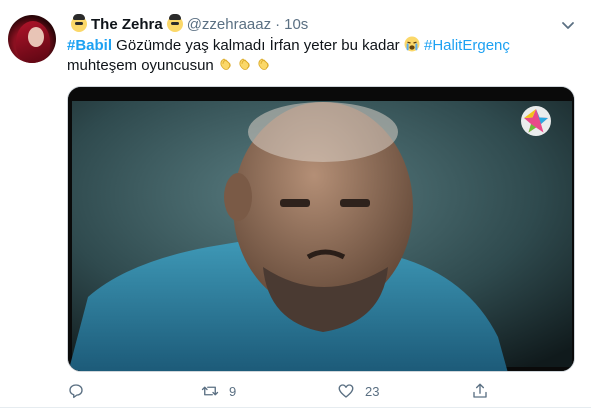 This screenshot has height=408, width=591. I want to click on reply-icon, so click(76, 391).